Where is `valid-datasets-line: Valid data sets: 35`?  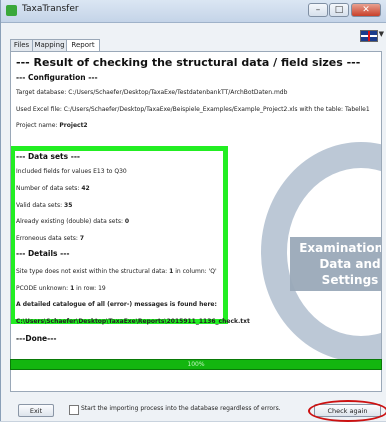
valid-datasets-line: Valid data sets: 35 is located at coordinates (44, 205).